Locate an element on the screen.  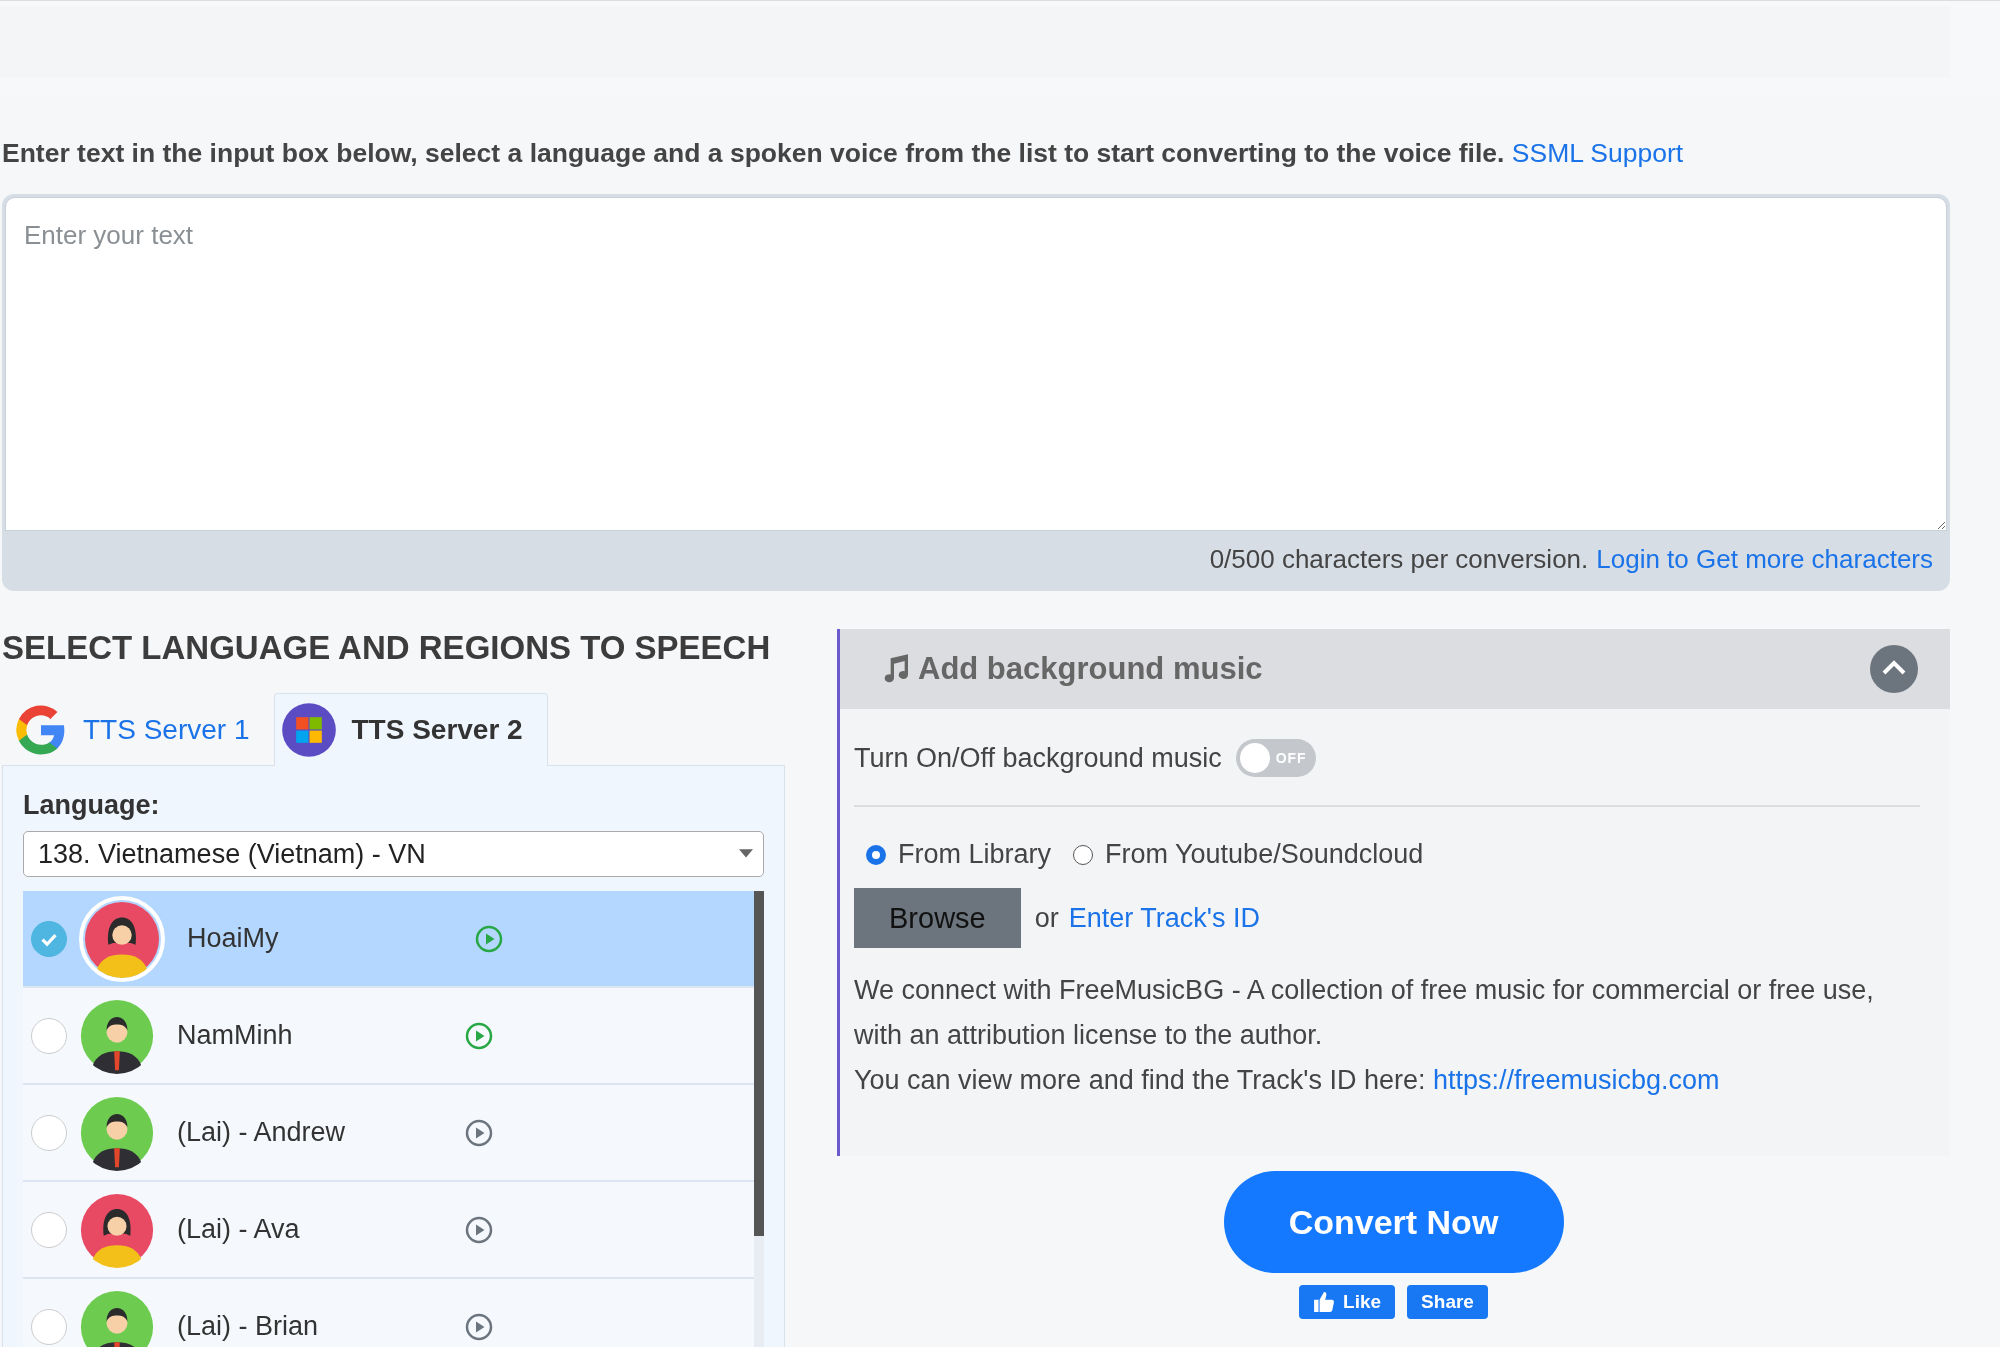
voice-name: (Lai) - Andrew is located at coordinates (262, 1132).